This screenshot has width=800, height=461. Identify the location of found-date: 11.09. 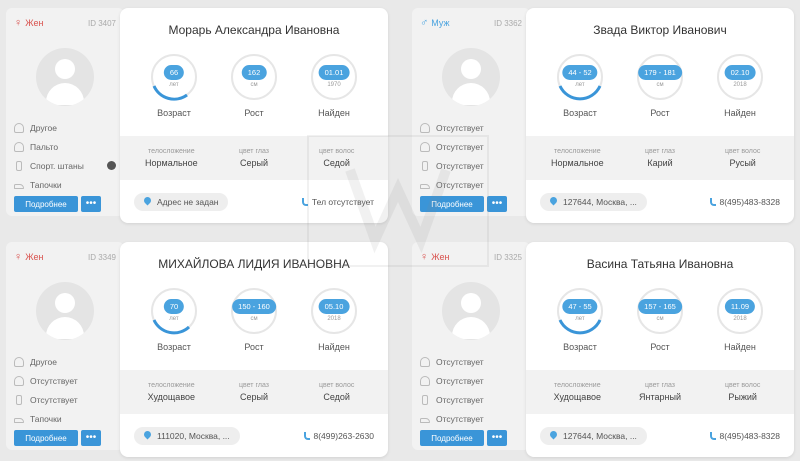
(740, 306).